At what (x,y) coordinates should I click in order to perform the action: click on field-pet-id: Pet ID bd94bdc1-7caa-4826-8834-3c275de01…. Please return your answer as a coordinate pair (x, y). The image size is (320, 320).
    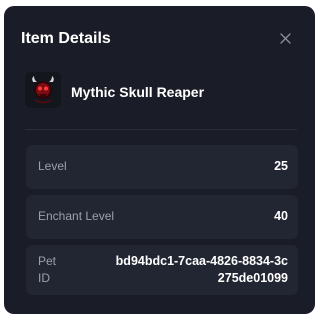
    Looking at the image, I should click on (162, 270).